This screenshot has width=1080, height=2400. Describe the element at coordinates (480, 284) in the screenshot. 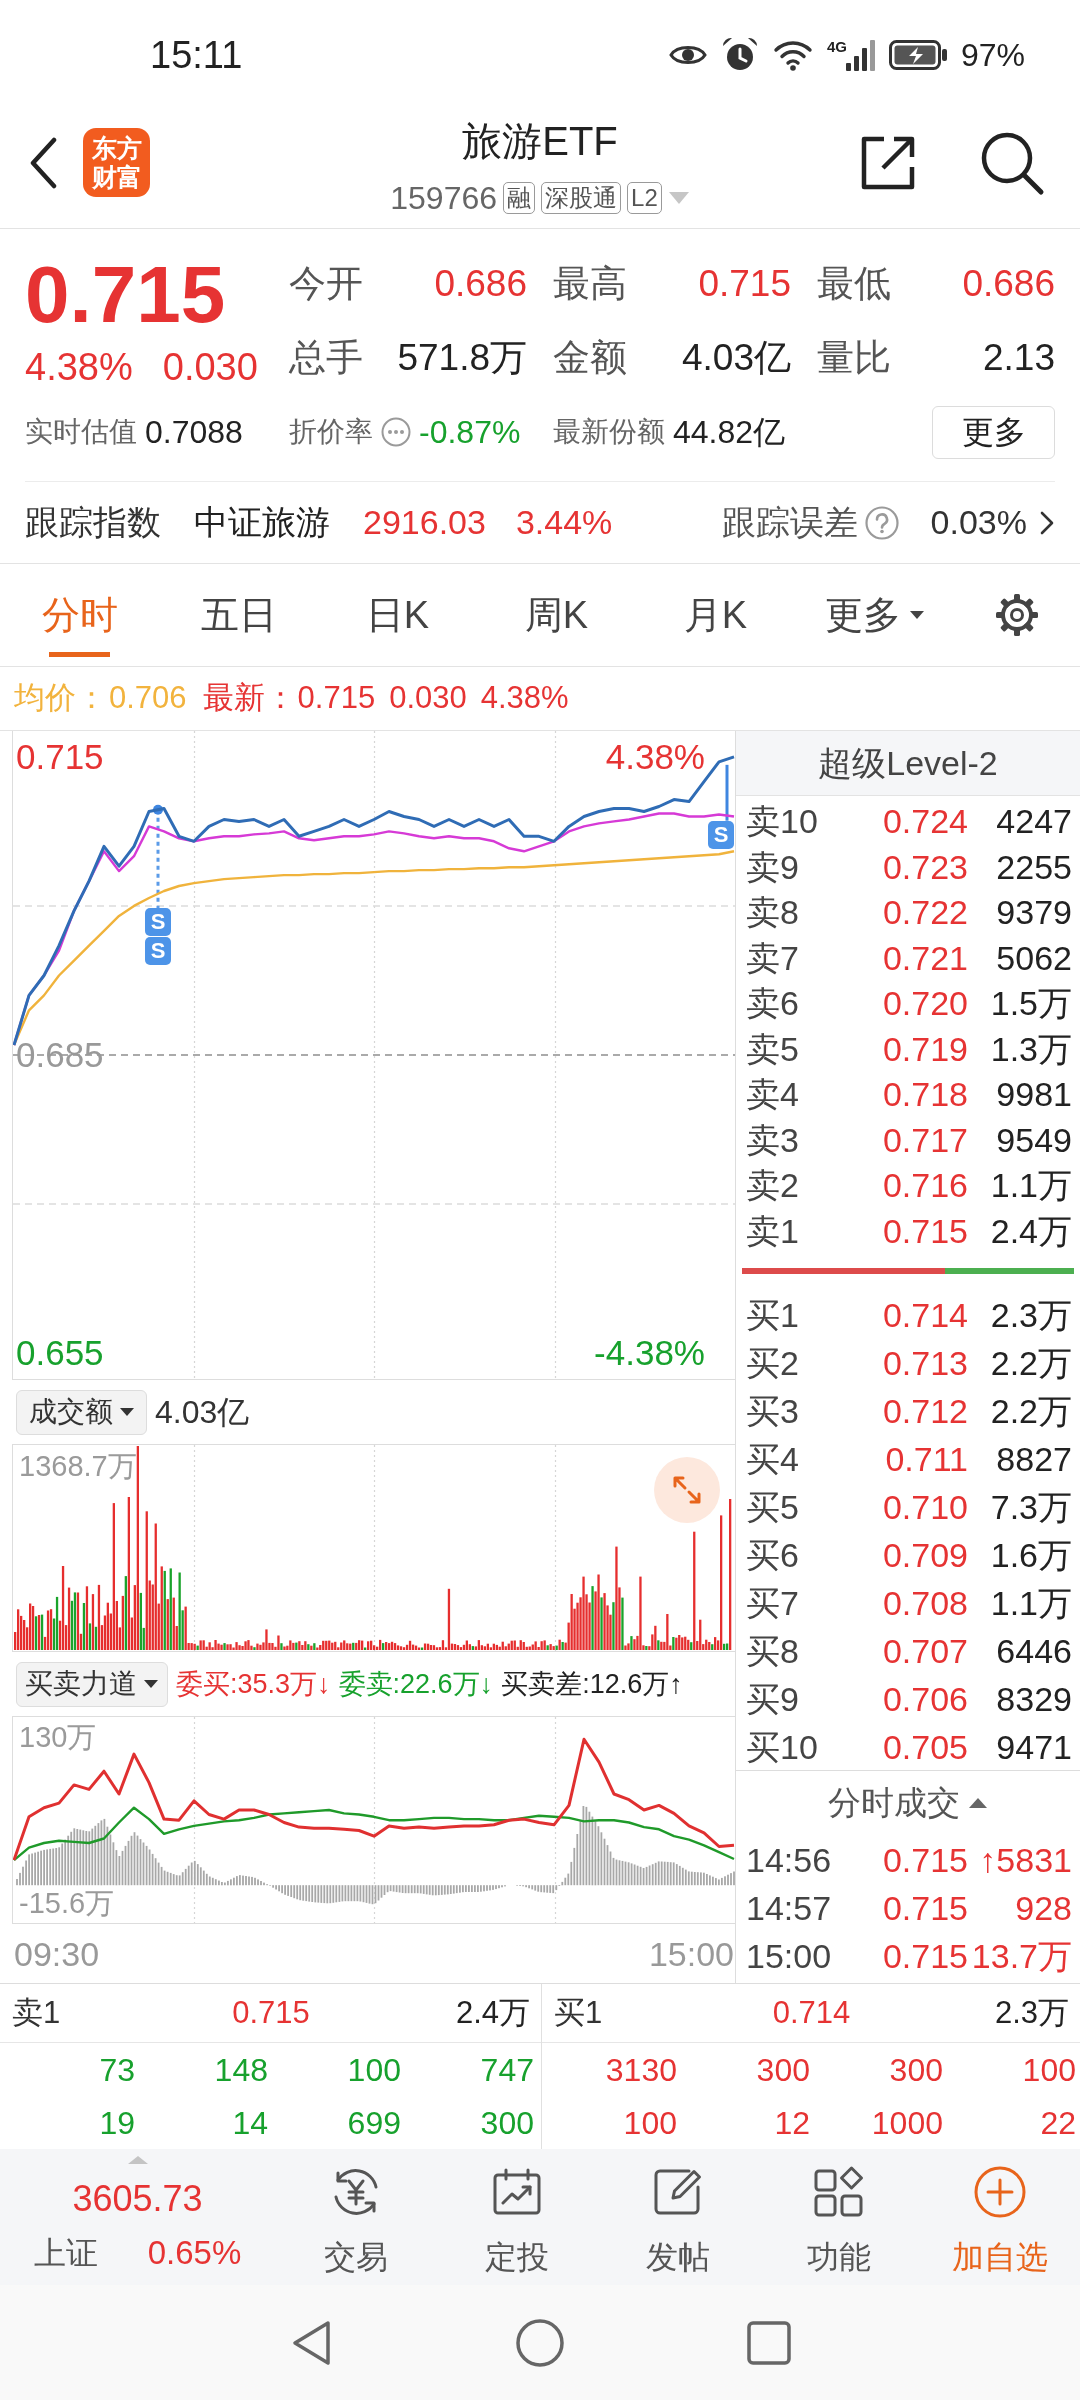

I see `stat-value: 0.686` at that location.